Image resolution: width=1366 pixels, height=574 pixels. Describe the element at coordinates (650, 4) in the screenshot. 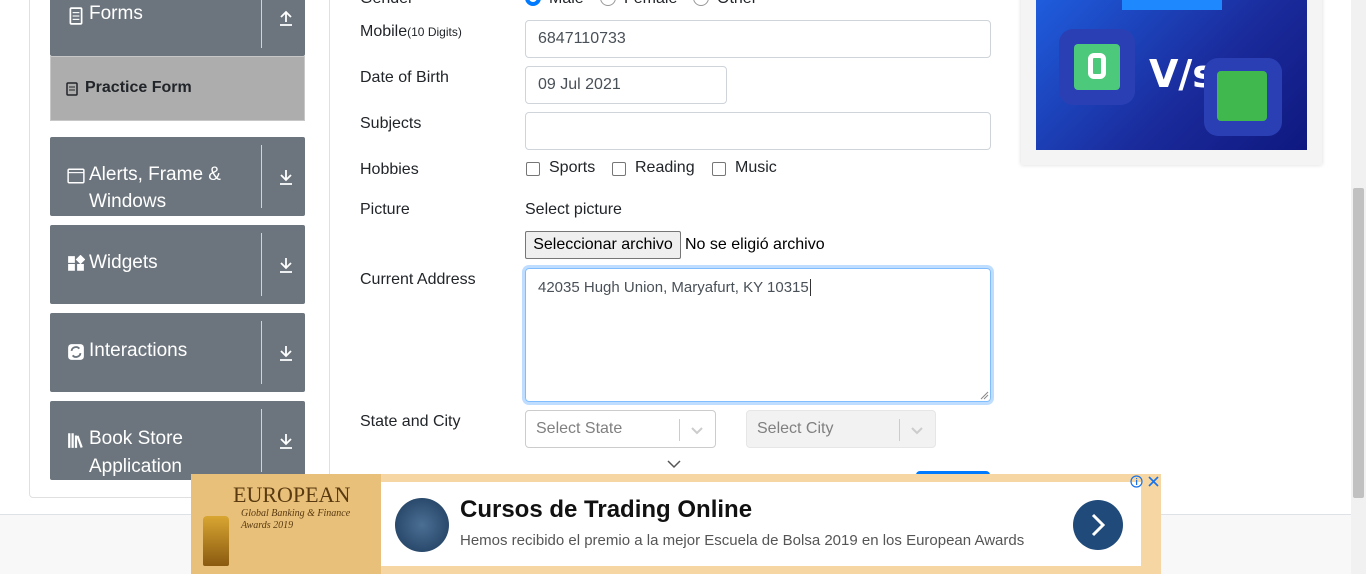

I see `gender-option-female: Female` at that location.